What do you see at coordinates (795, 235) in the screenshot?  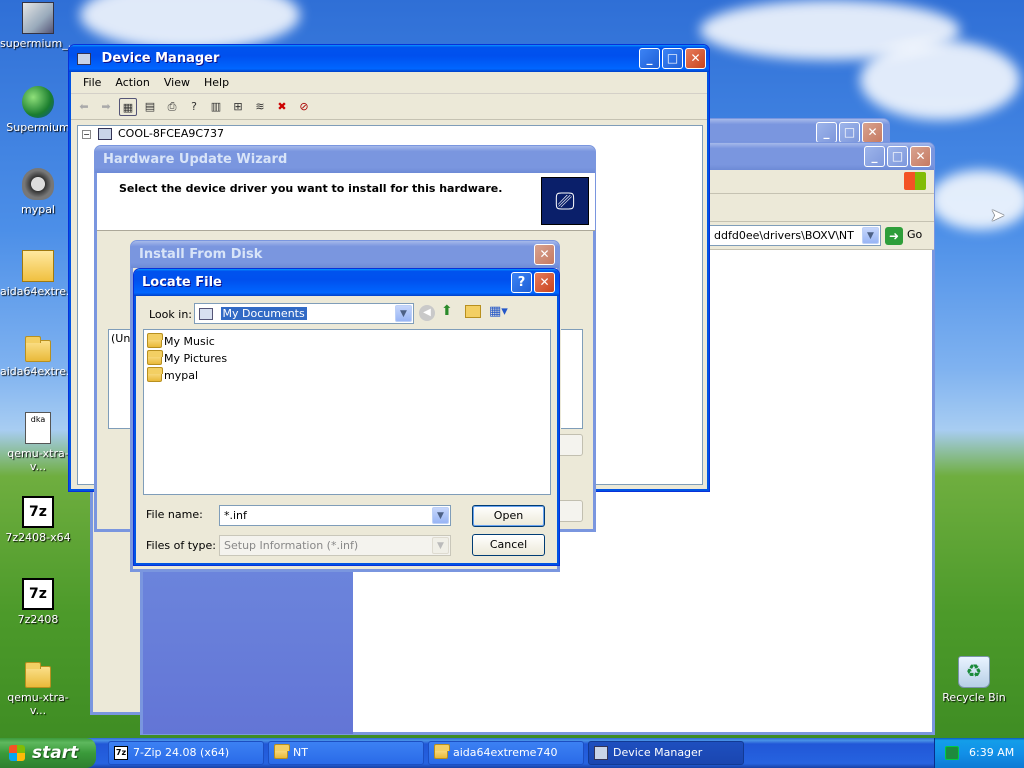 I see `address-field: ddfd0ee\drivers\BOXV\NT ▼` at bounding box center [795, 235].